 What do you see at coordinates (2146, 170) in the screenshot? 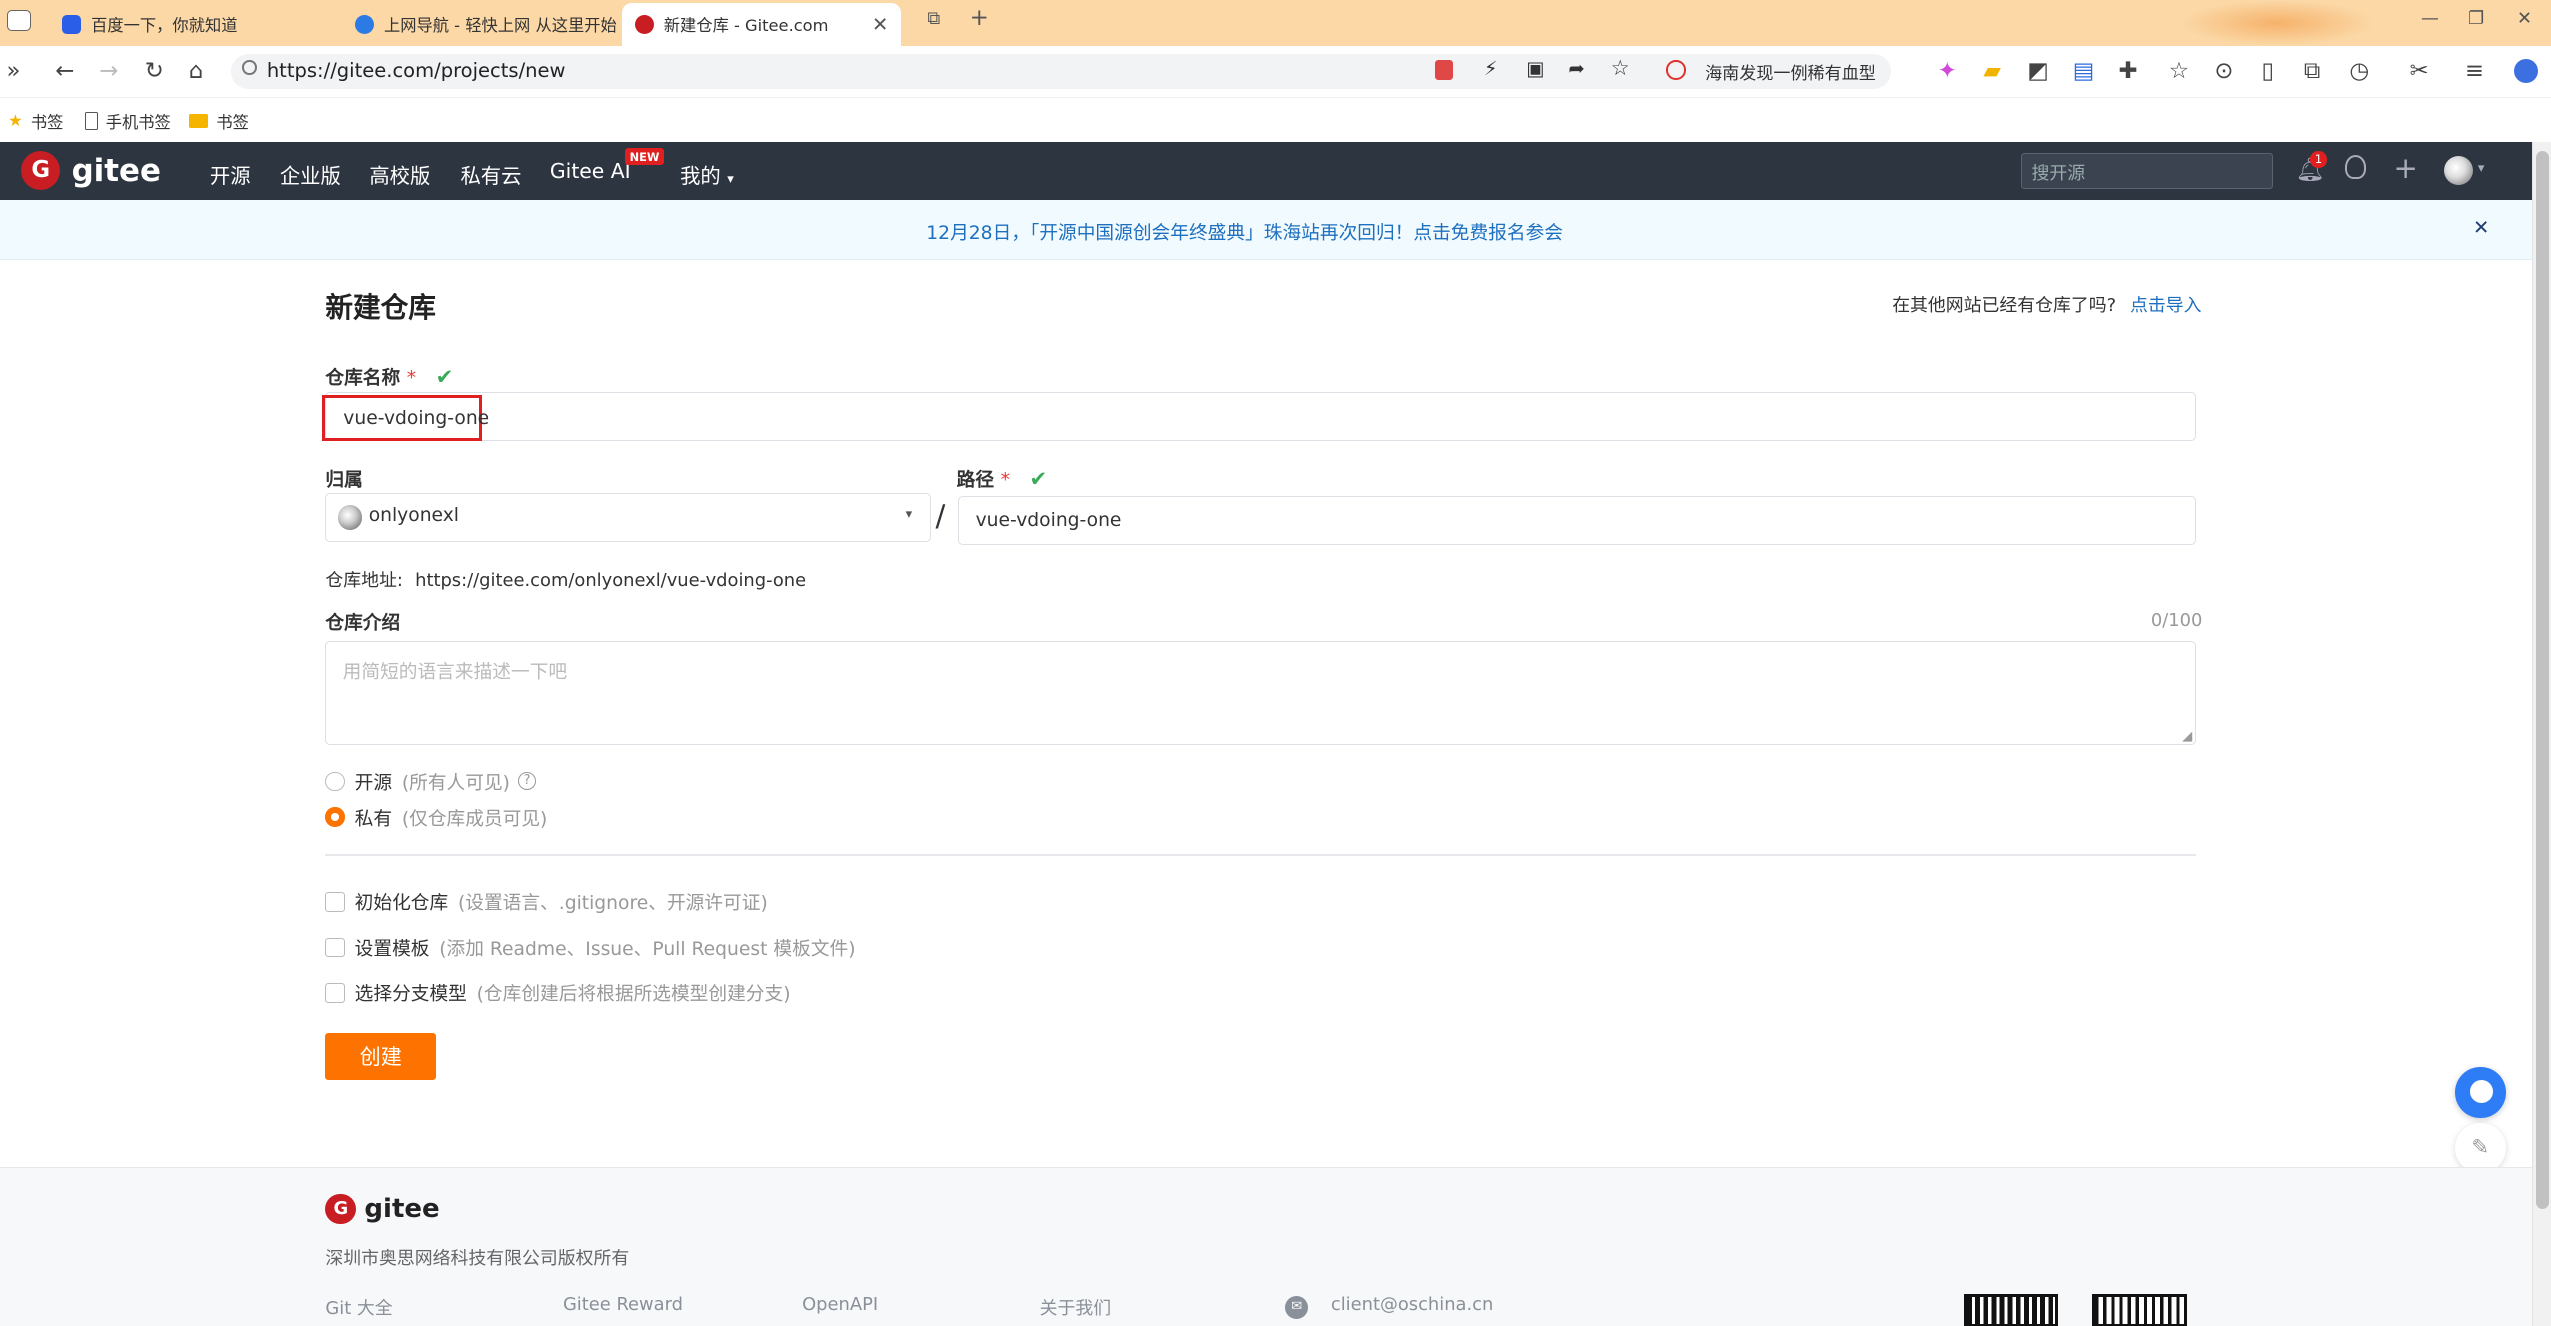
I see `header-search-input: 搜开源` at bounding box center [2146, 170].